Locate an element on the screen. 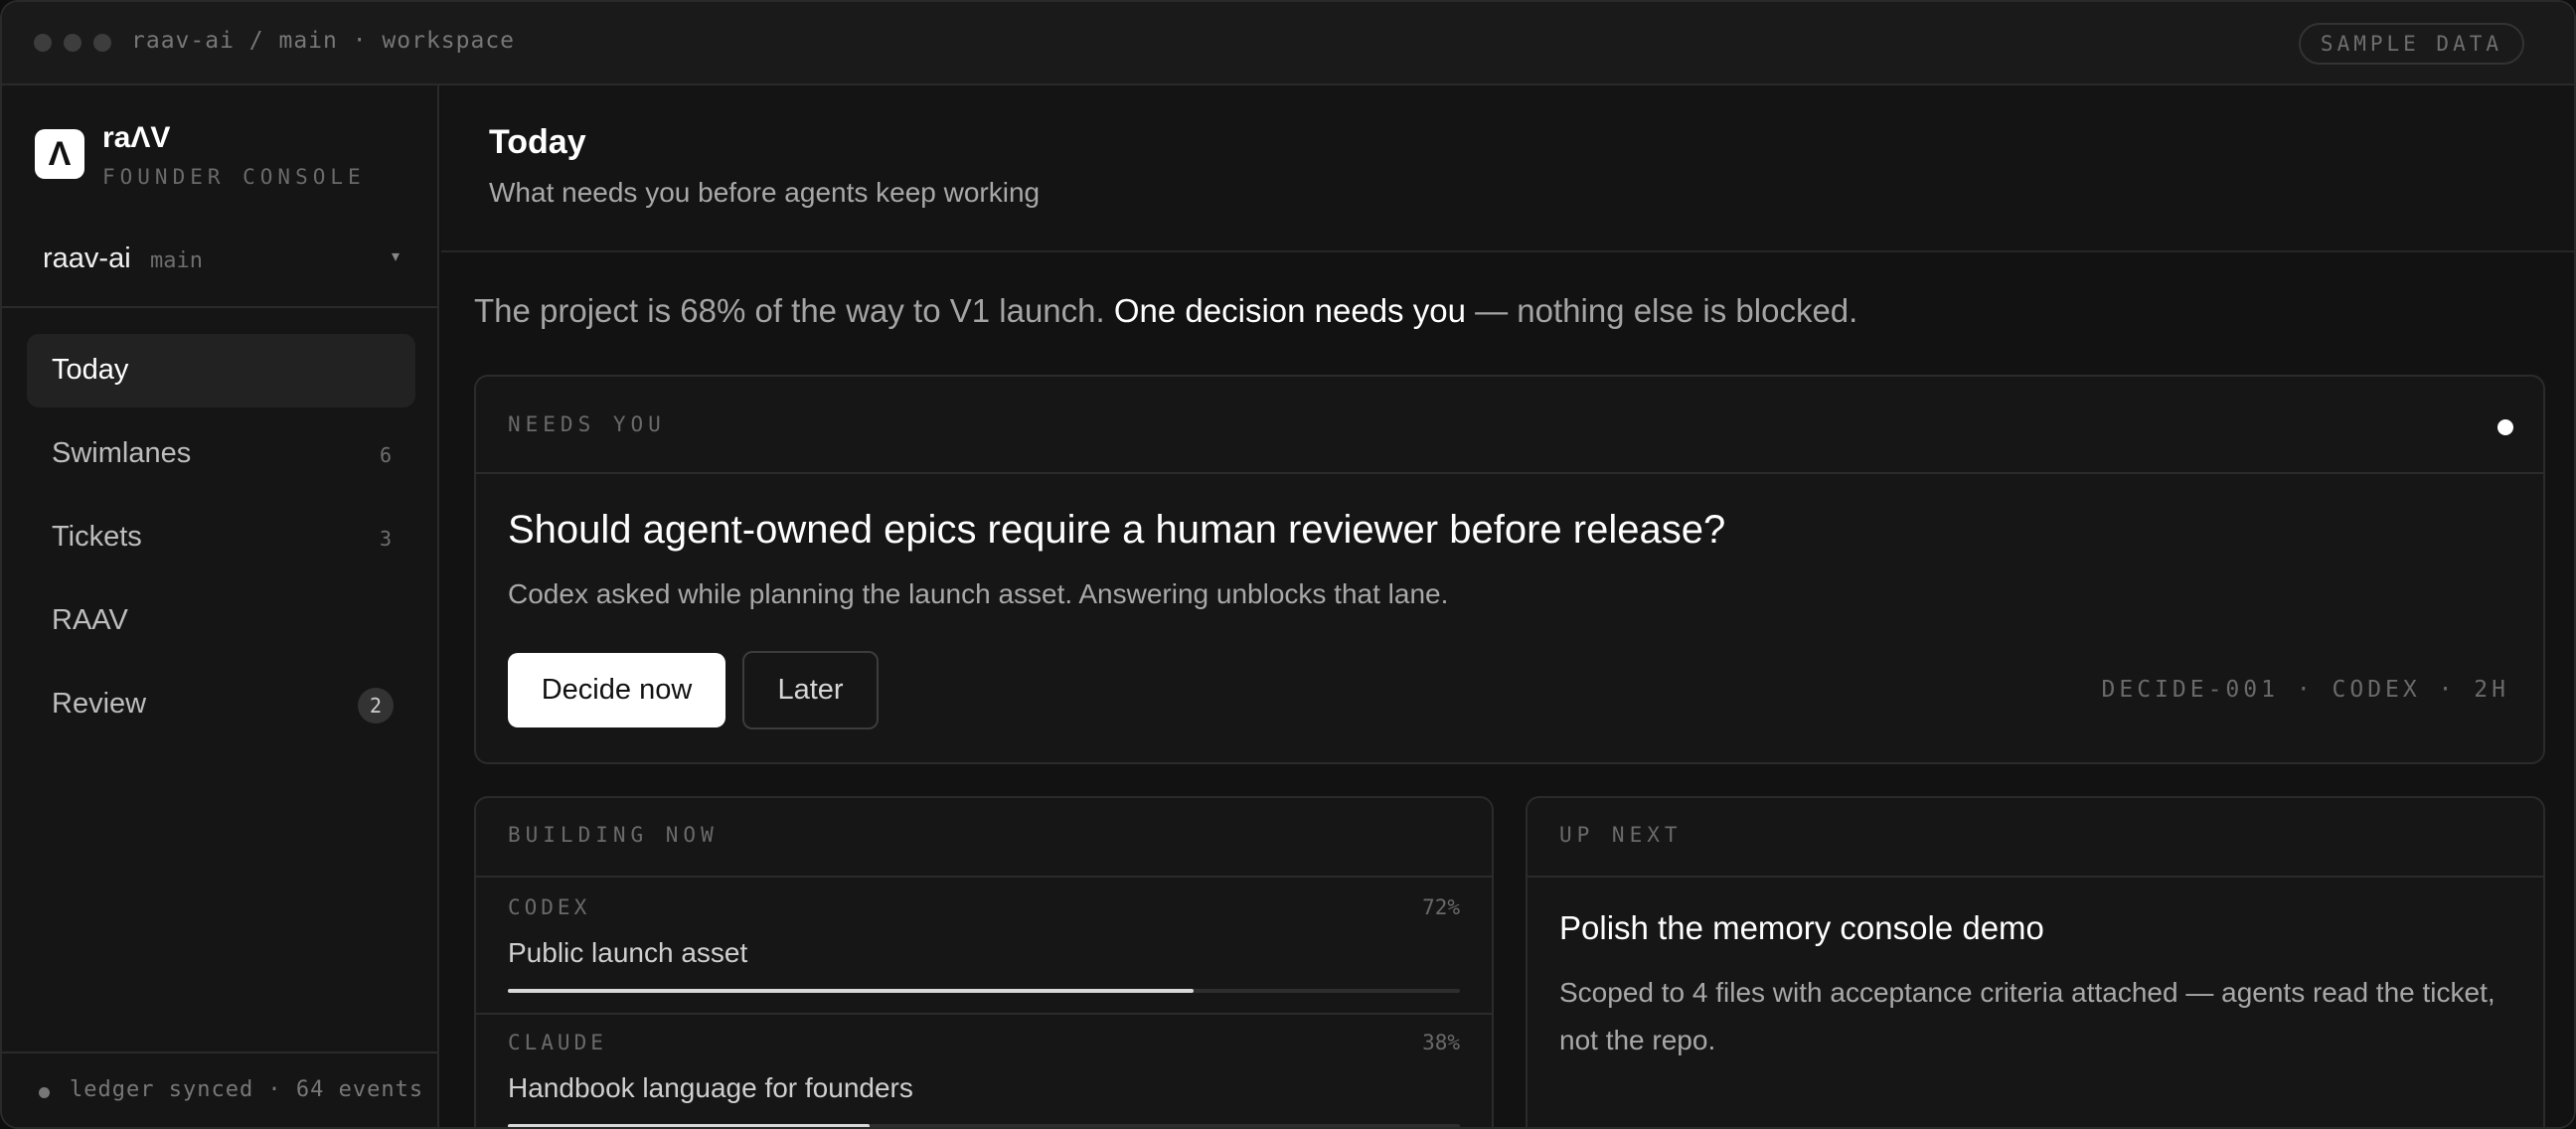 The height and width of the screenshot is (1129, 2576). sidebar-item-review: Review 2 is located at coordinates (221, 705).